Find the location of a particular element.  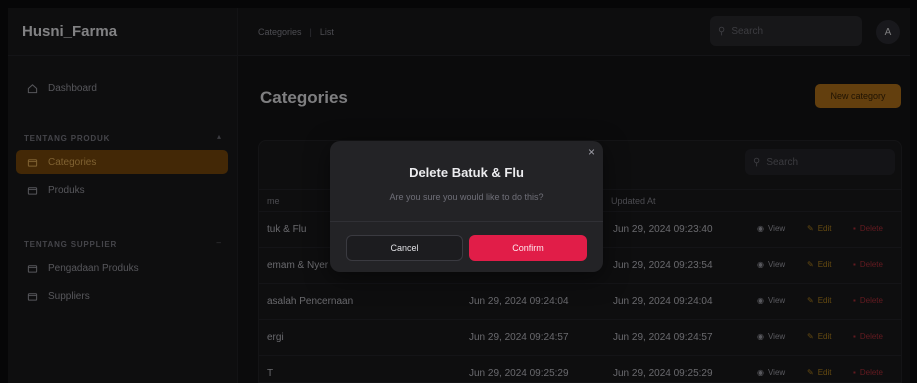

cancel-button: Cancel is located at coordinates (404, 248).